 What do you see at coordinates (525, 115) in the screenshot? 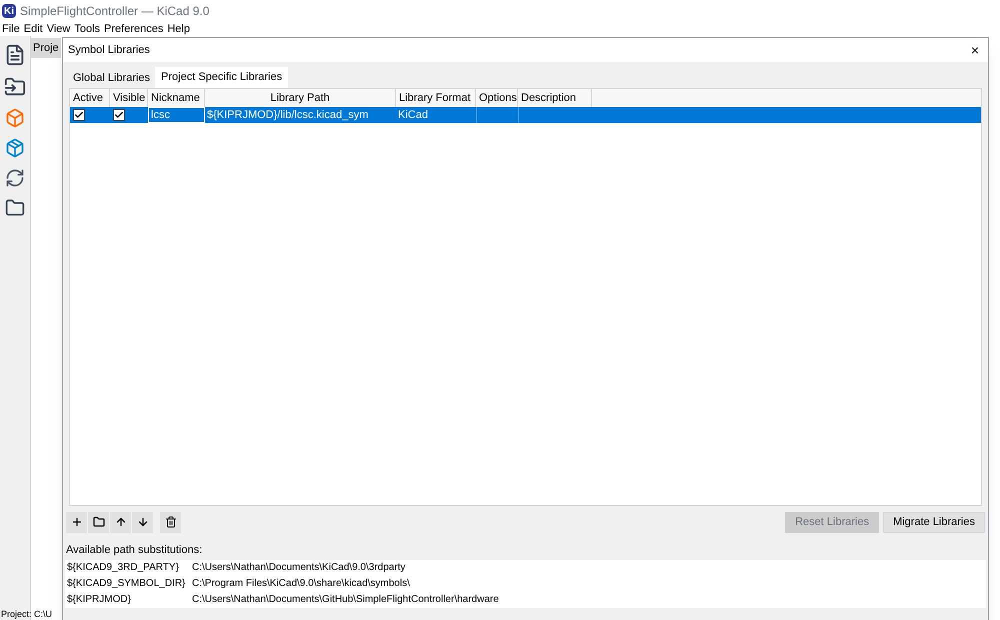
I see `table-row: lcsc ${KIPRJMOD}/lib/lcsc.kicad_sym KiCad` at bounding box center [525, 115].